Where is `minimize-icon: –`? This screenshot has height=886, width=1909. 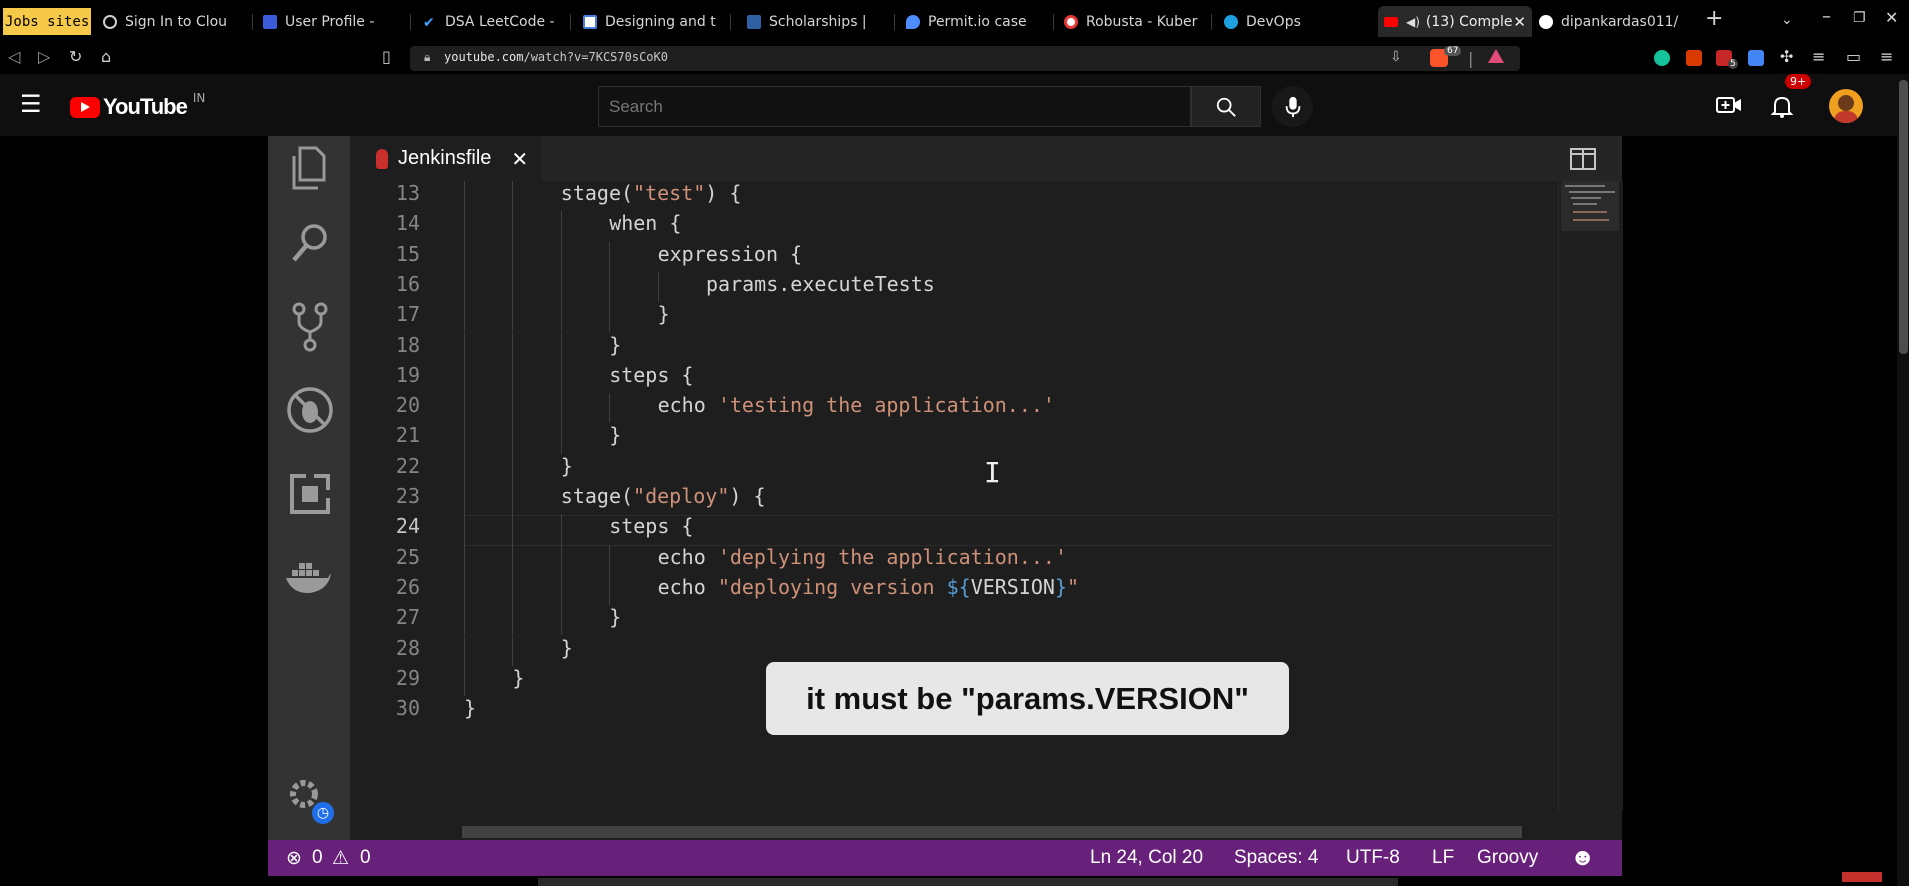
minimize-icon: – is located at coordinates (1826, 16).